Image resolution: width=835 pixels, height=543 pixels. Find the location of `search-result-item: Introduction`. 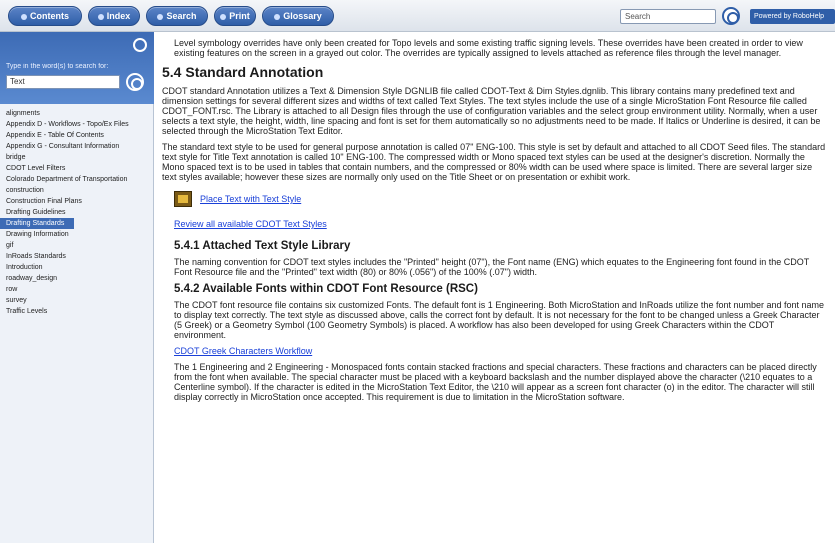

search-result-item: Introduction is located at coordinates (77, 267).